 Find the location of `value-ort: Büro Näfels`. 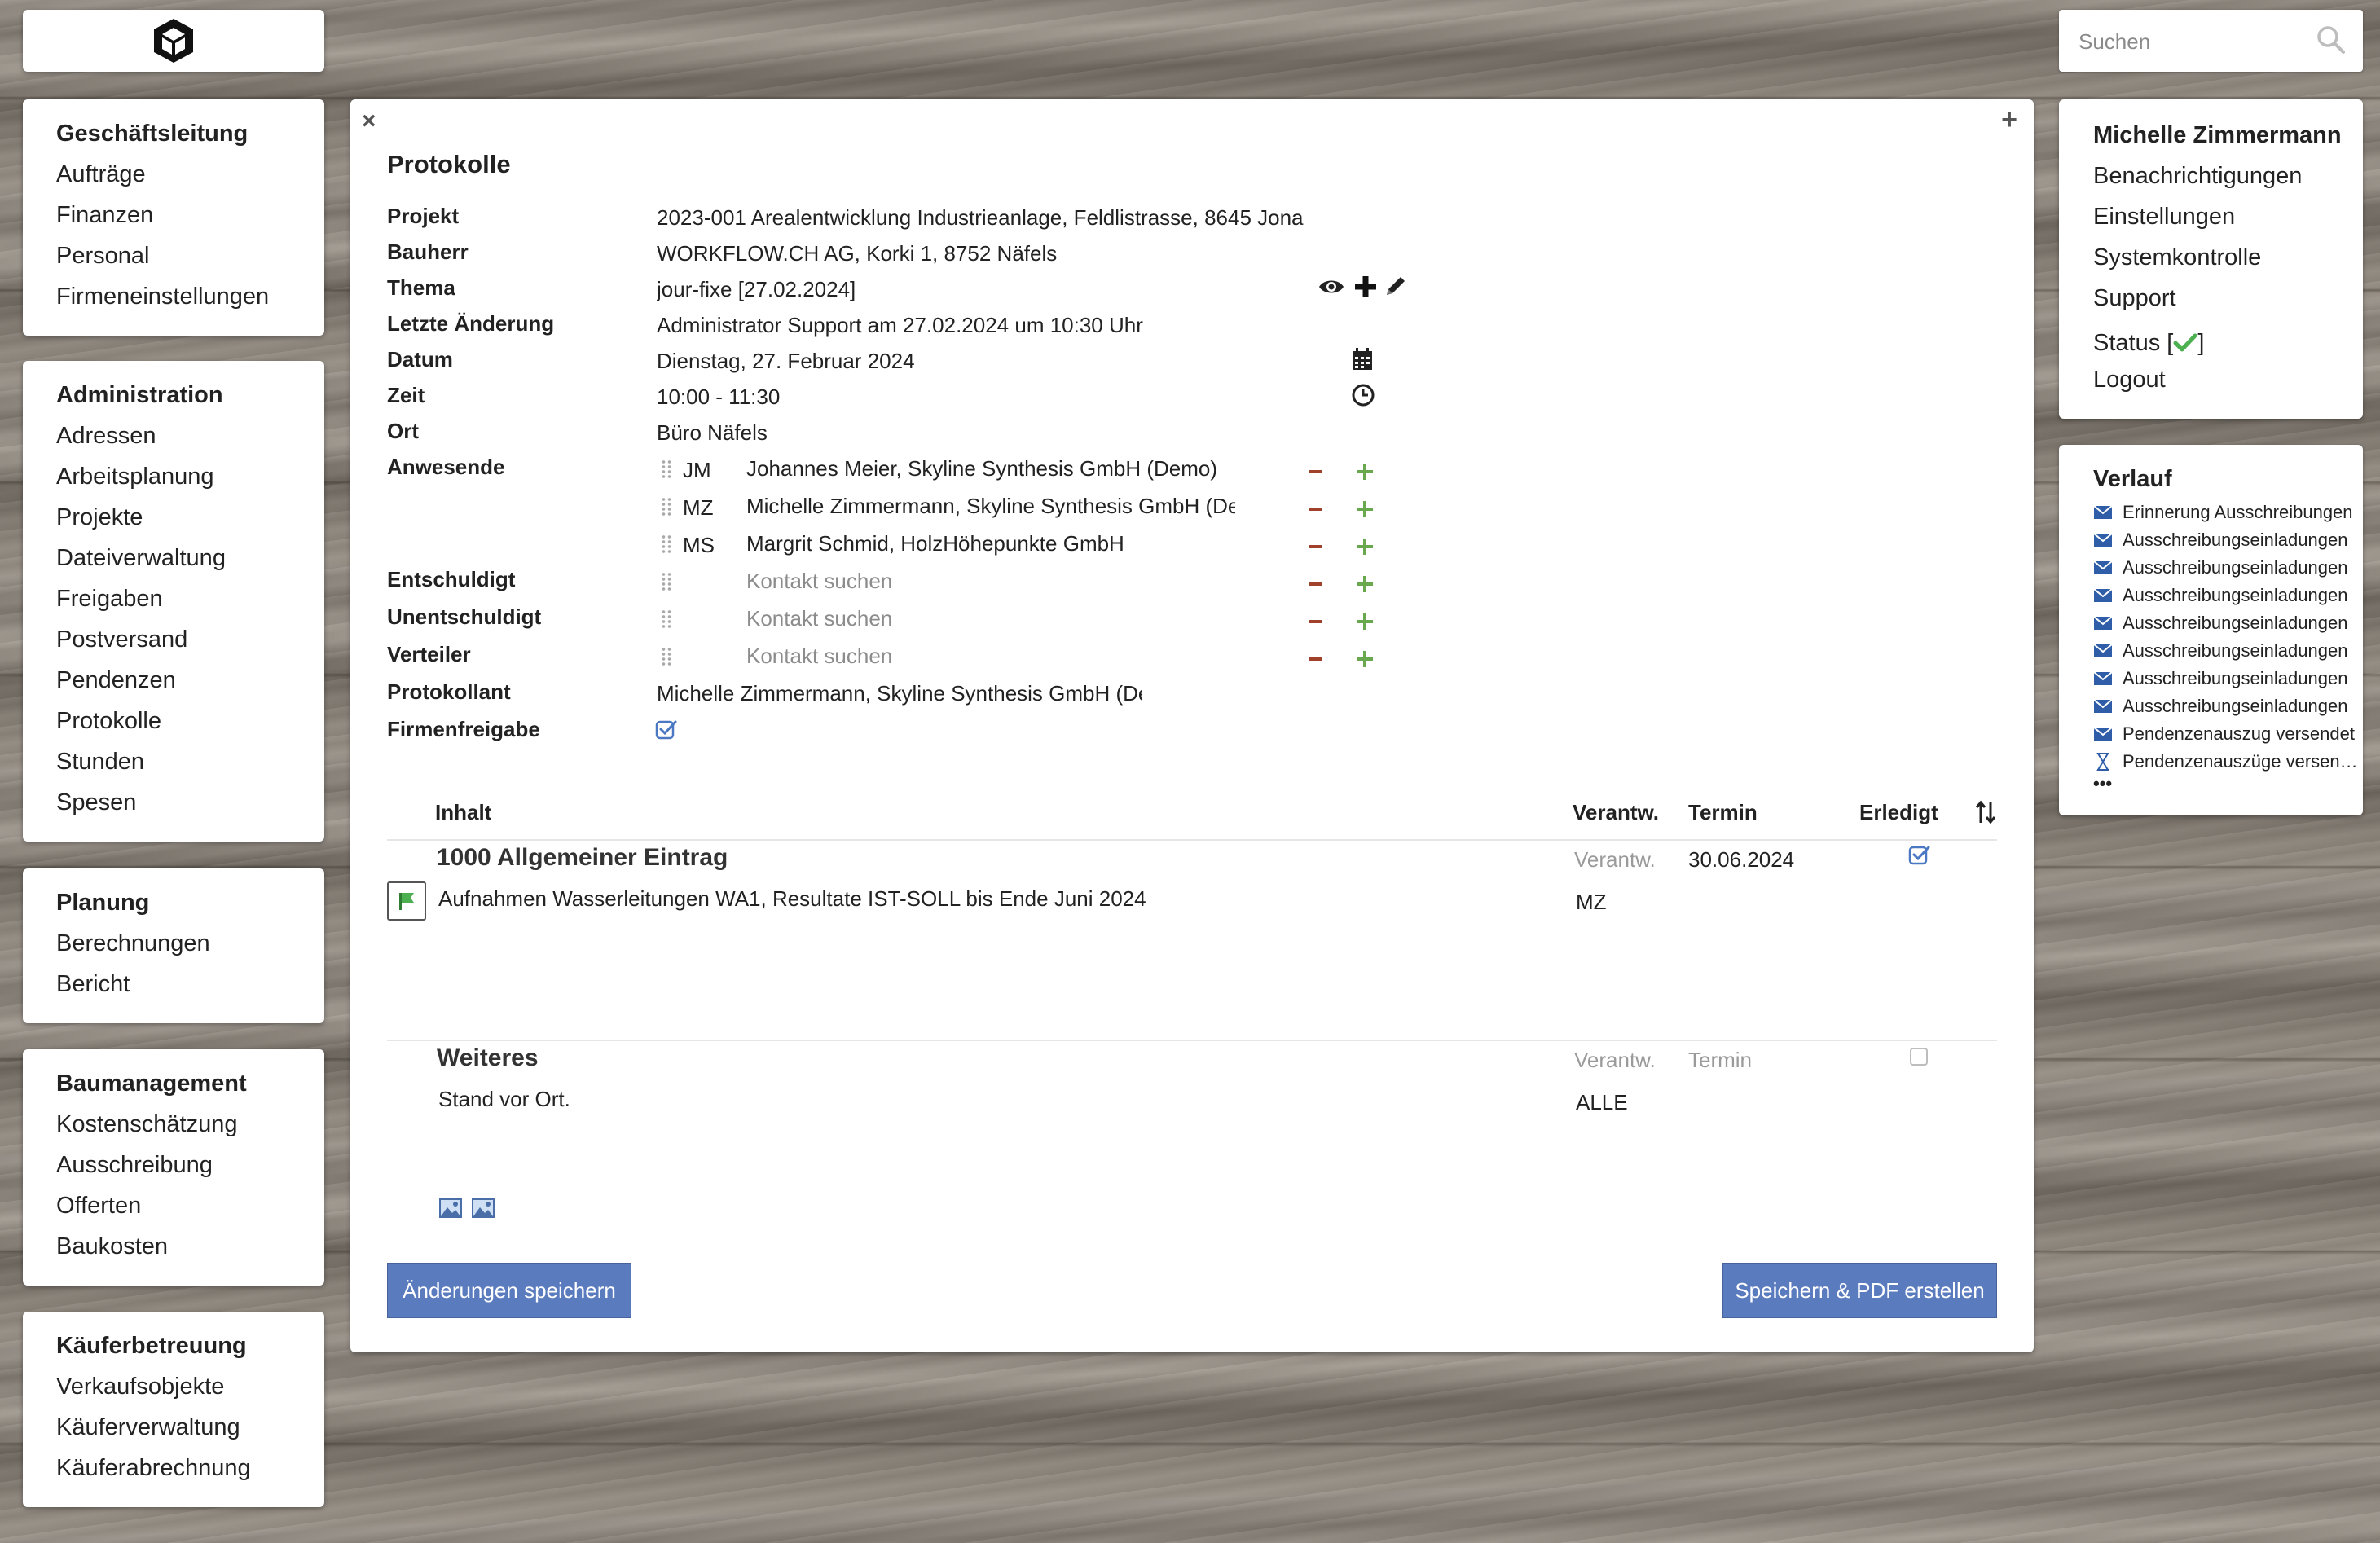

value-ort: Büro Näfels is located at coordinates (712, 433).